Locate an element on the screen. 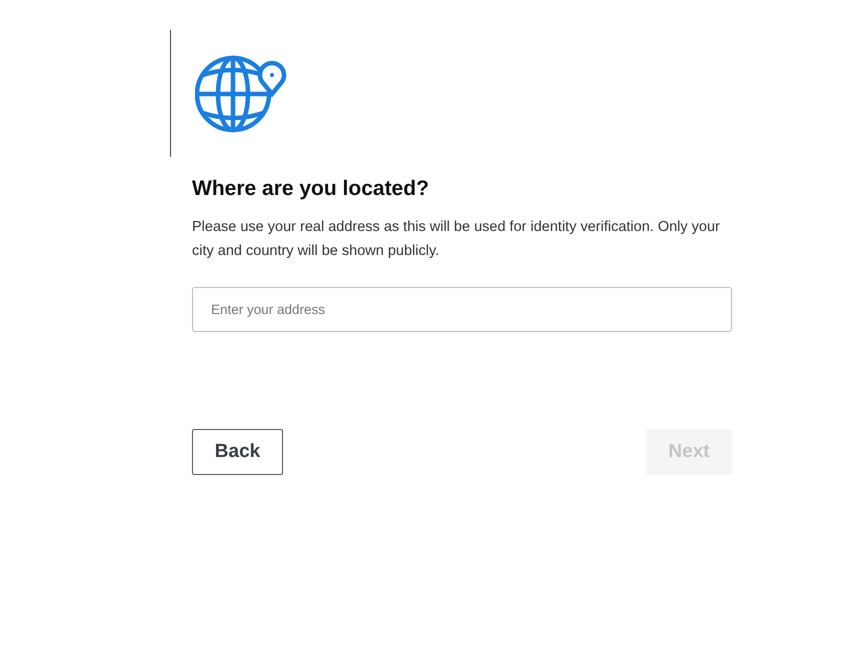  page-title: Where are you located? is located at coordinates (311, 189).